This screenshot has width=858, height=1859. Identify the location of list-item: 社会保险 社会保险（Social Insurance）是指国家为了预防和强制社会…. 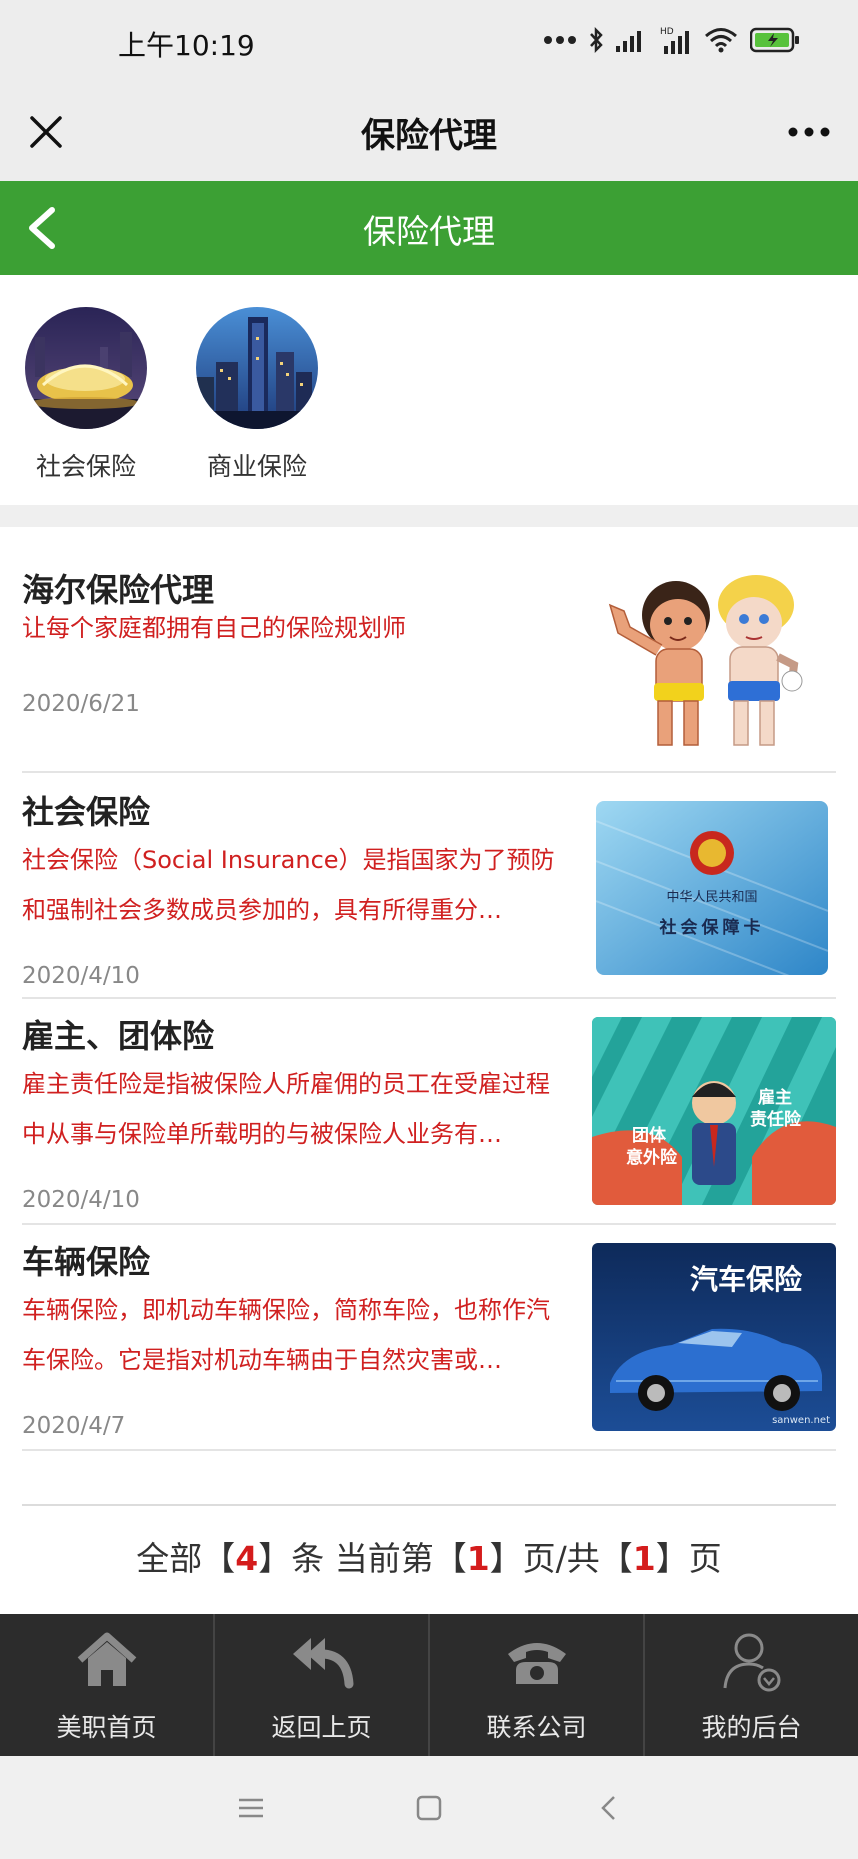
(429, 887).